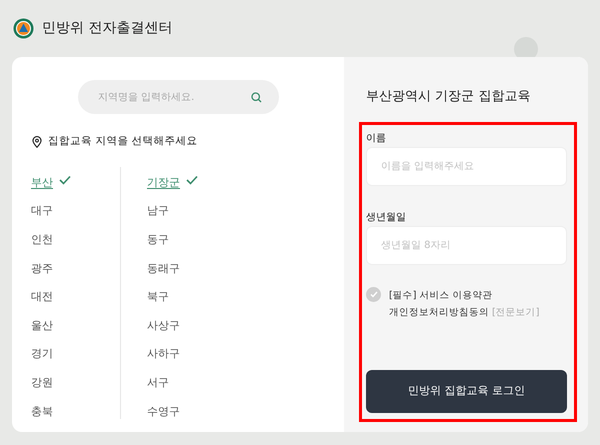 The image size is (600, 445). Describe the element at coordinates (439, 313) in the screenshot. I see `privacy-text: 개인정보처리방침동의` at that location.